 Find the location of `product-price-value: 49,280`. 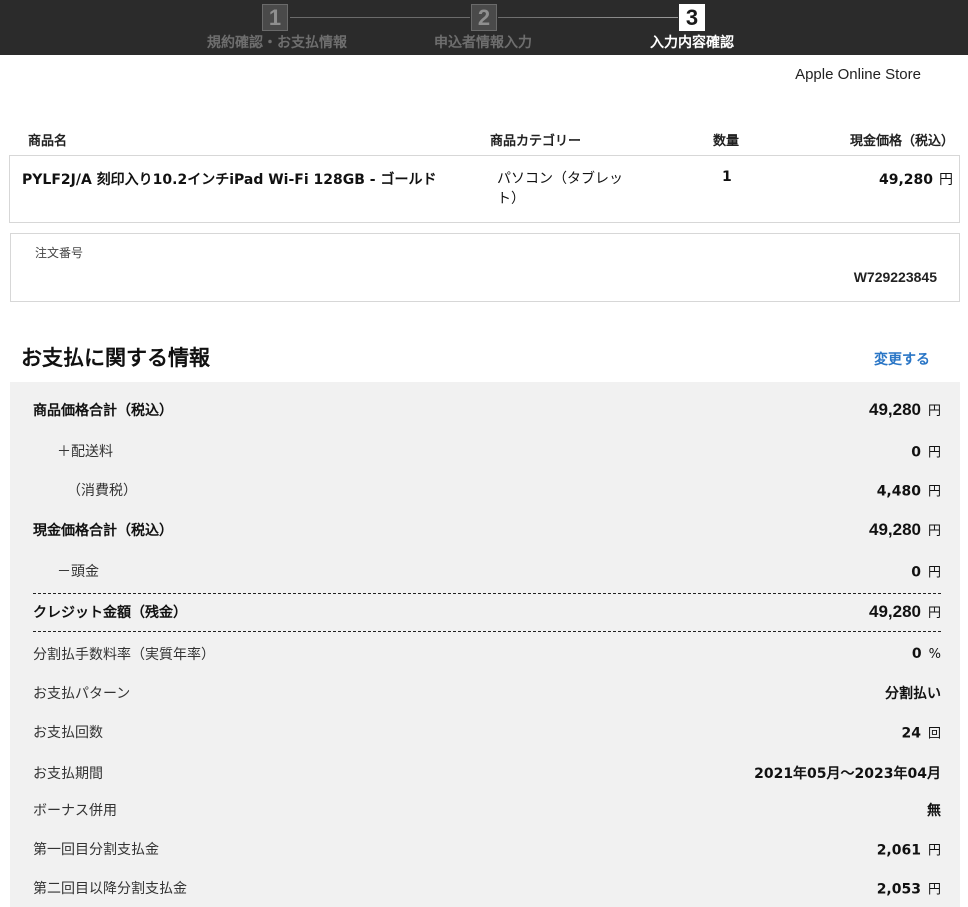

product-price-value: 49,280 is located at coordinates (905, 180).